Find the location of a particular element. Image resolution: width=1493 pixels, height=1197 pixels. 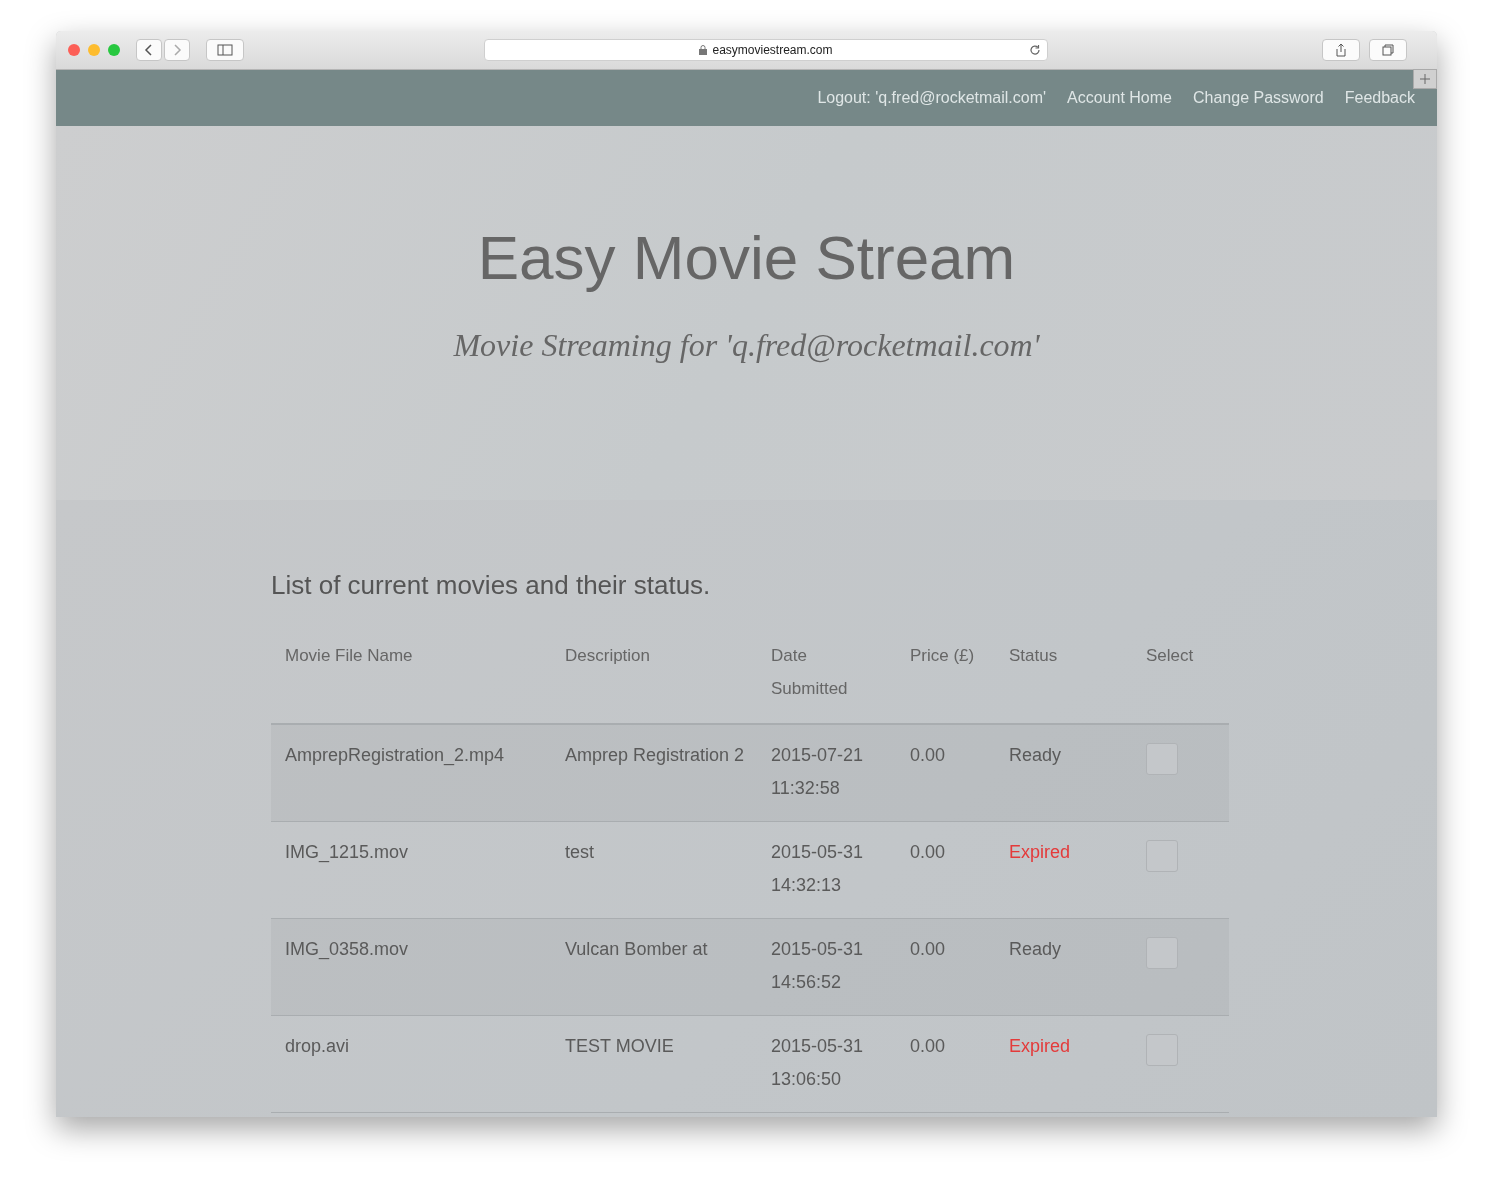

column-header: Status is located at coordinates (1063, 681).